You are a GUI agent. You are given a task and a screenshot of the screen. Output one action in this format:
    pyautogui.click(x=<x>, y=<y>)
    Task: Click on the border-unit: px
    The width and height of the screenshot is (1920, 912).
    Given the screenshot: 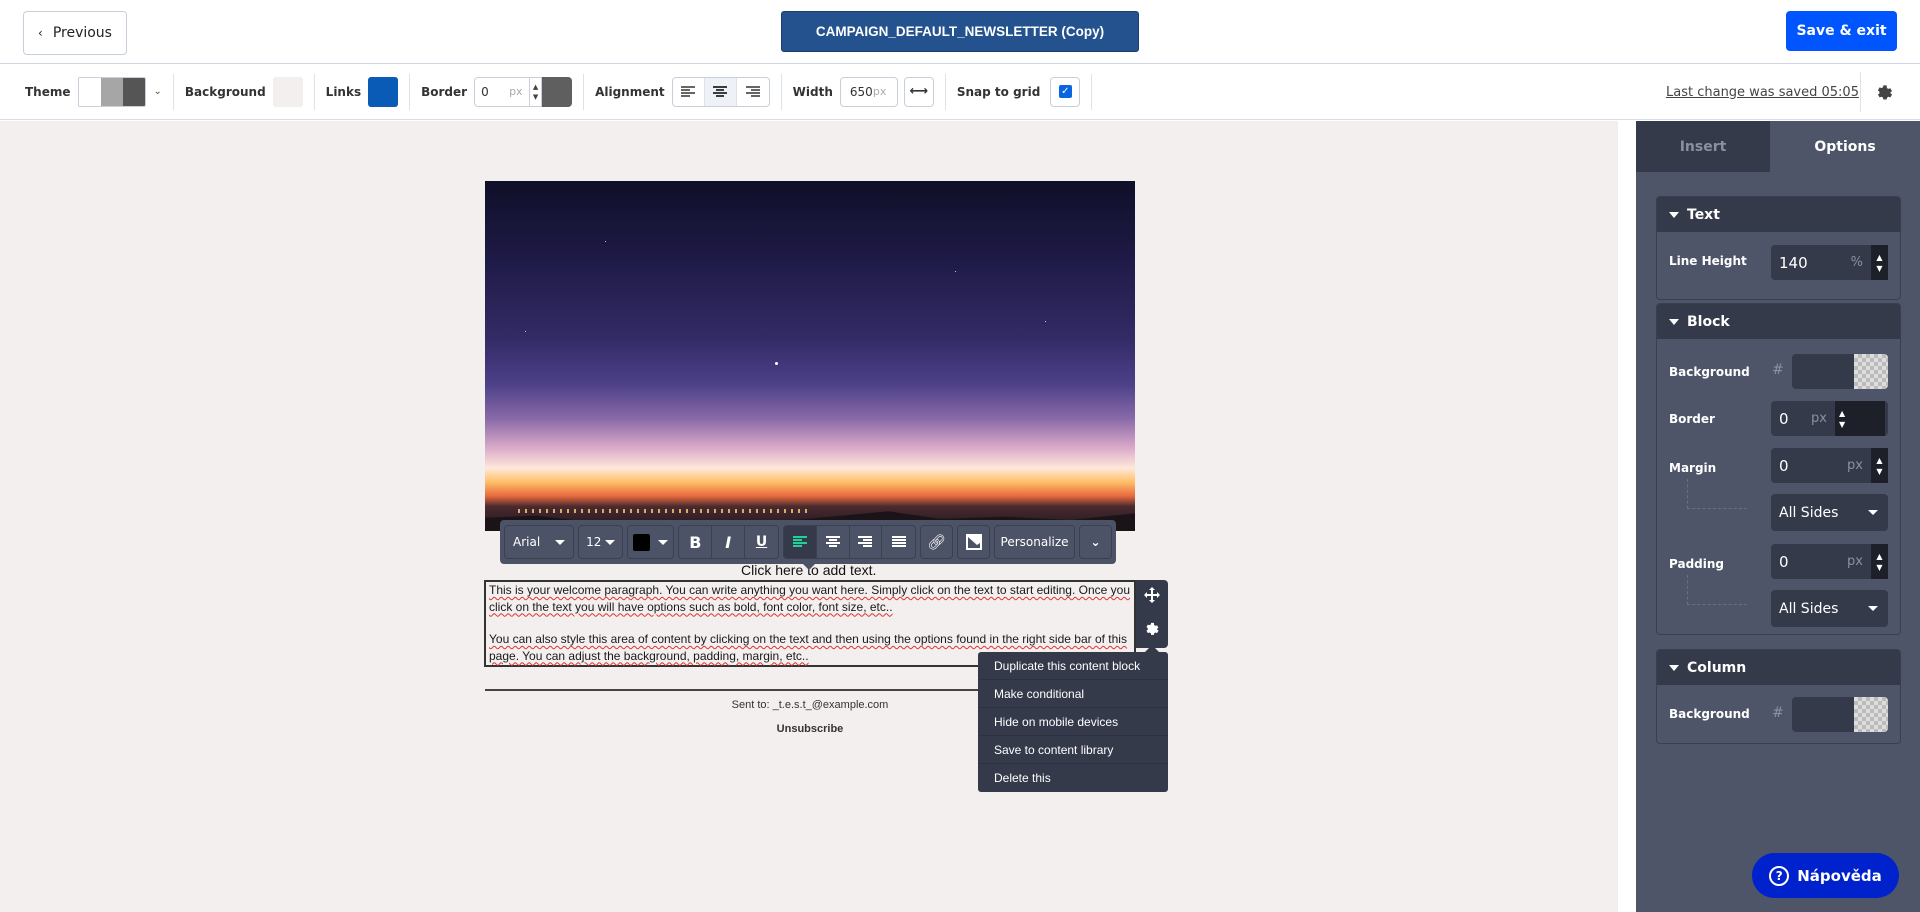 What is the action you would take?
    pyautogui.click(x=516, y=91)
    